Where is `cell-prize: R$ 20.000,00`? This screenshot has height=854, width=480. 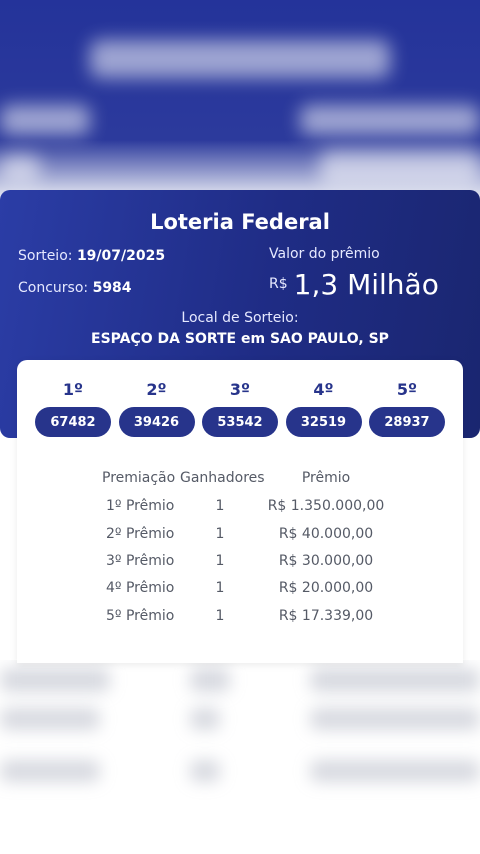
cell-prize: R$ 20.000,00 is located at coordinates (326, 588).